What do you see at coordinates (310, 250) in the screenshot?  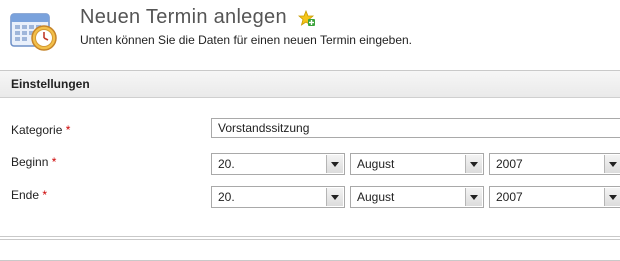 I see `second-panel-edge` at bounding box center [310, 250].